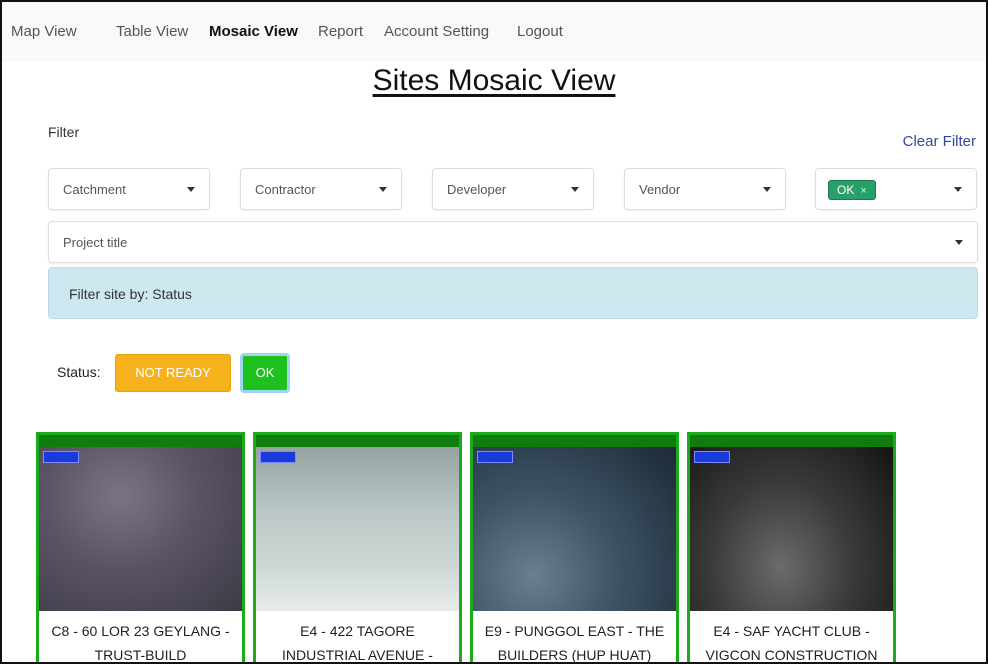  I want to click on status-chip: OK ×, so click(852, 190).